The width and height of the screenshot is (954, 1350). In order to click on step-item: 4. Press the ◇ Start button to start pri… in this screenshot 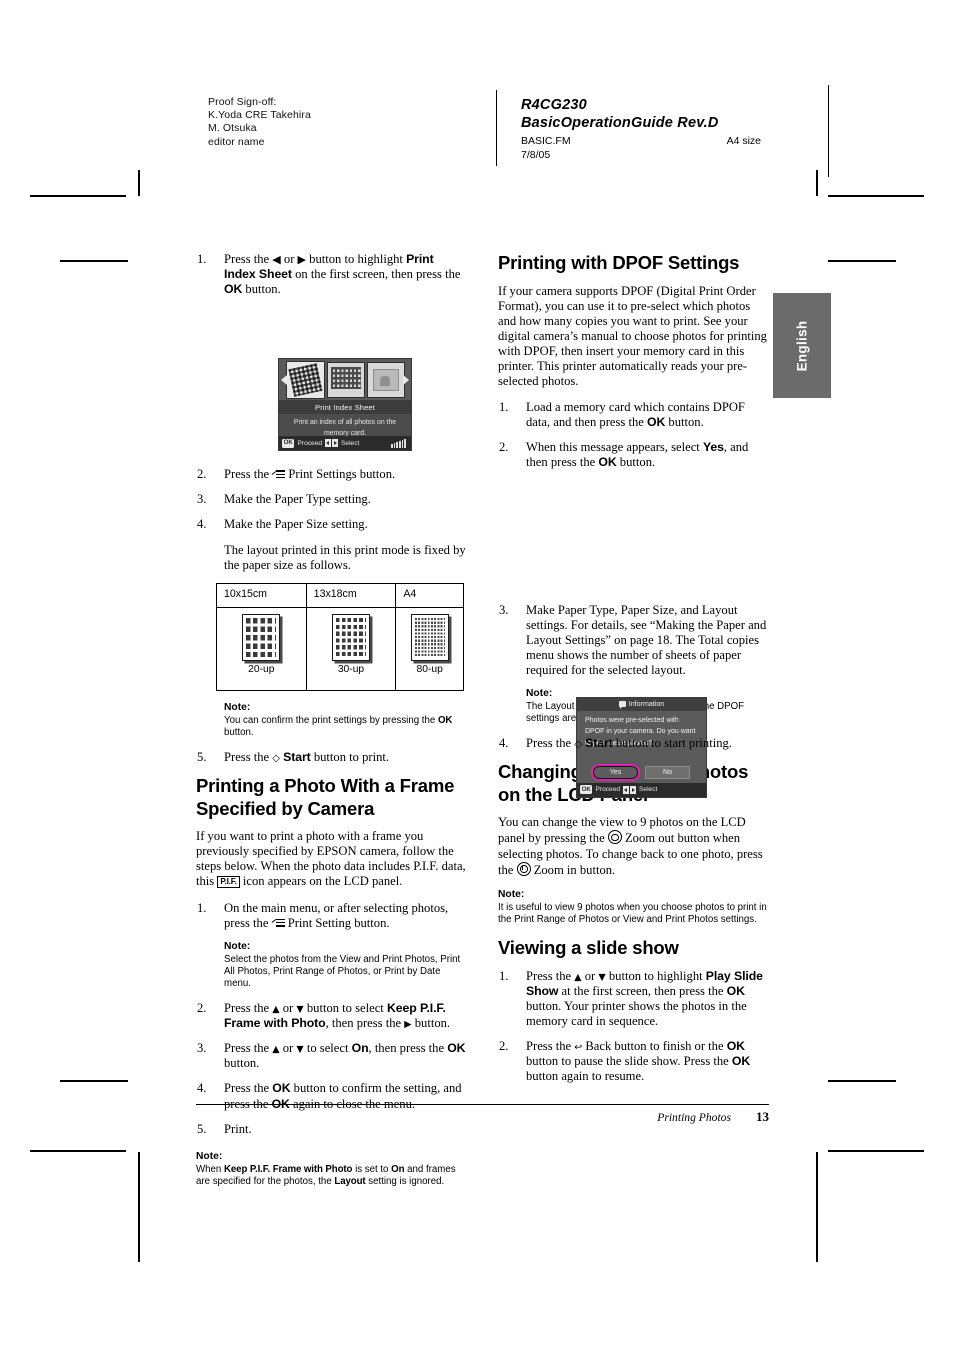, I will do `click(633, 743)`.